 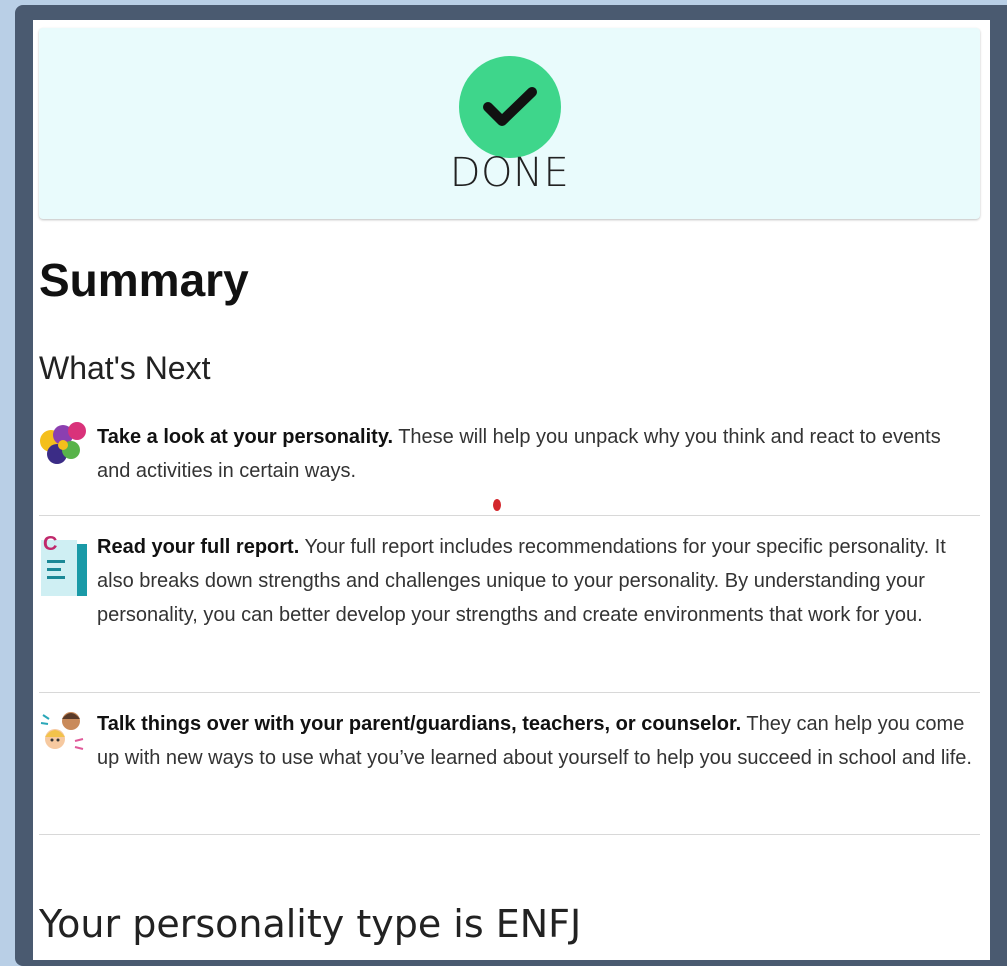 I want to click on step-title: Take a look at your personality., so click(x=245, y=437).